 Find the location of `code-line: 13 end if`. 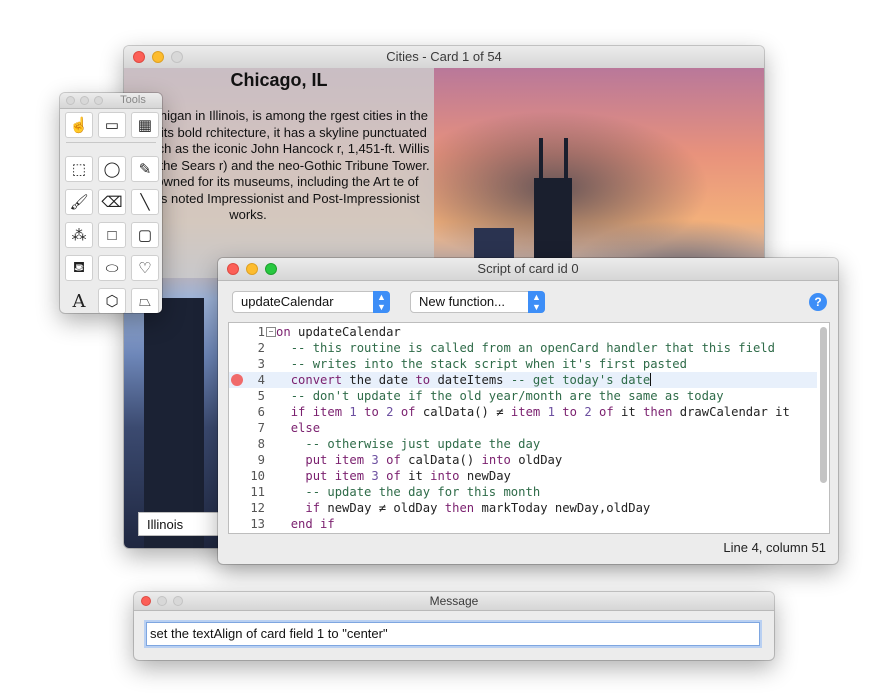

code-line: 13 end if is located at coordinates (523, 524).